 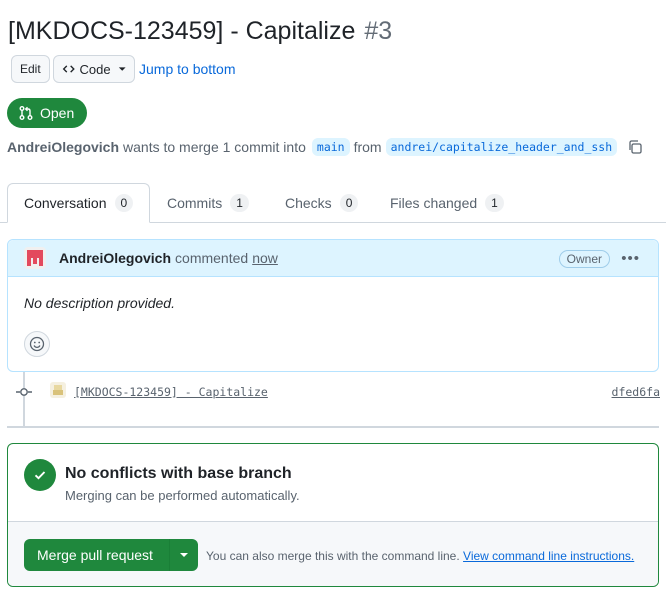 I want to click on tab-label: Checks, so click(x=308, y=203).